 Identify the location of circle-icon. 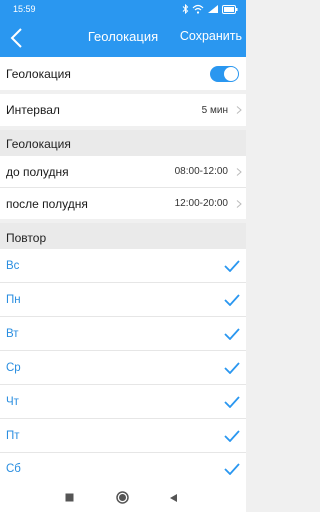
(122, 497).